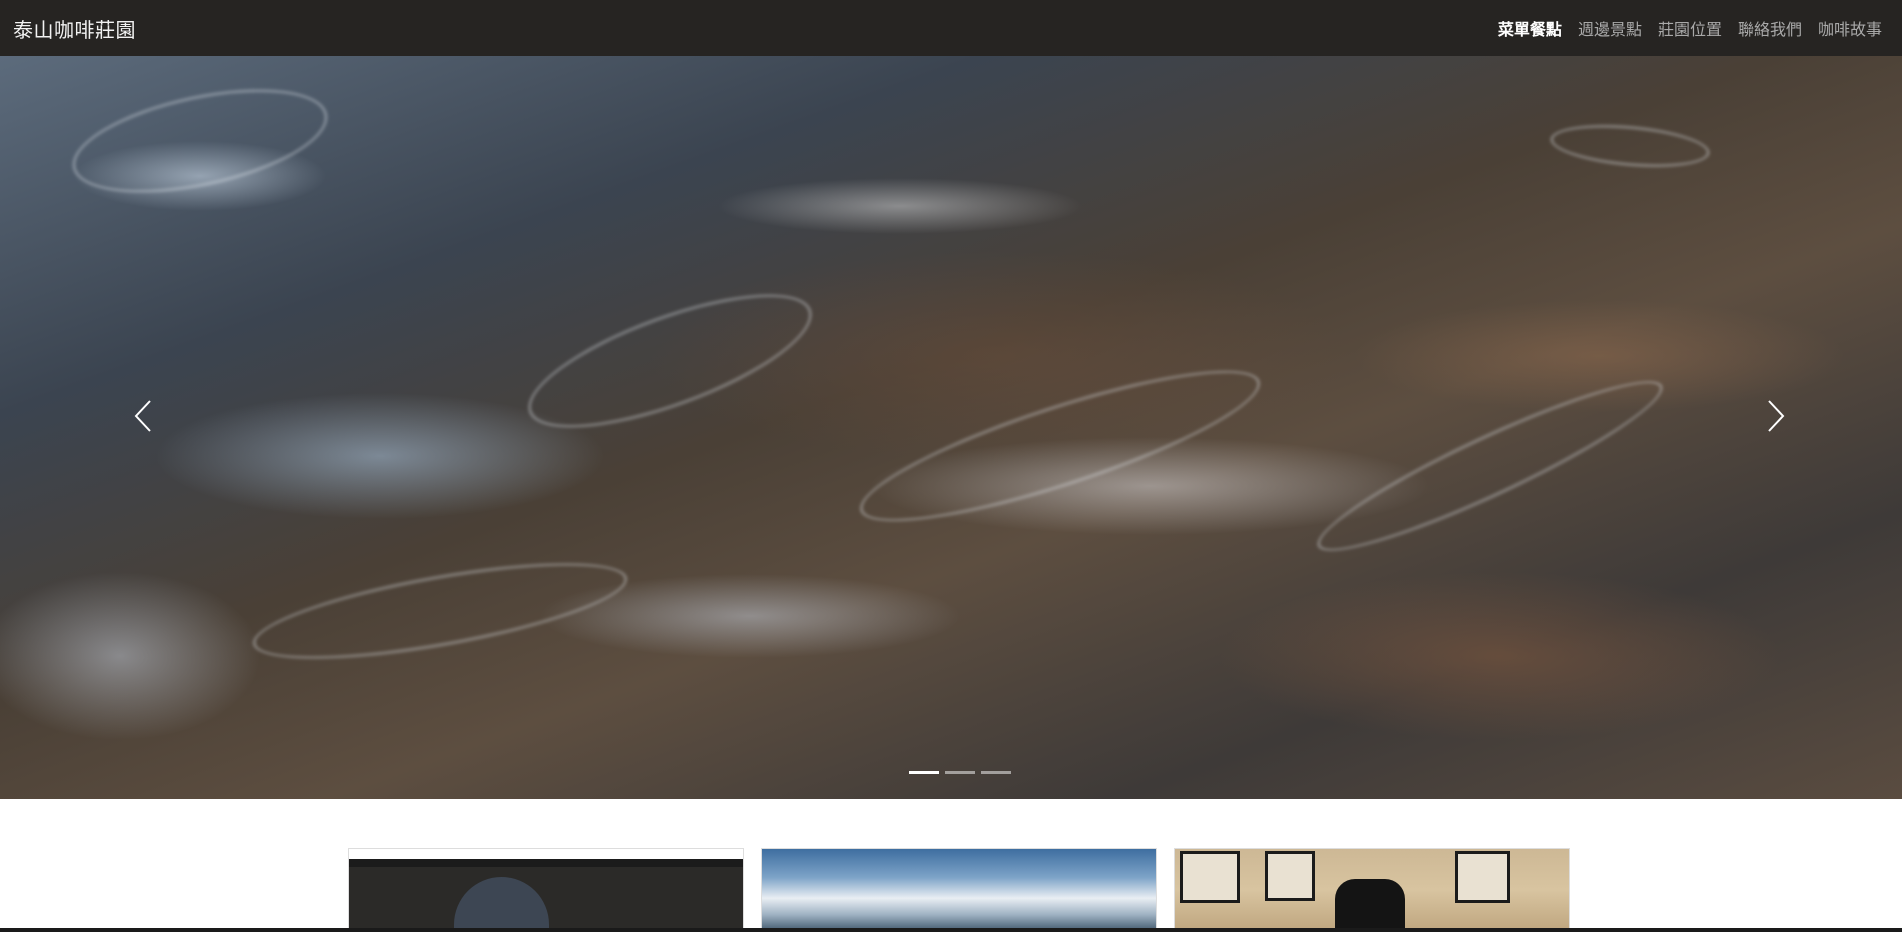 This screenshot has height=932, width=1902. I want to click on site-brand: 泰山咖啡莊園, so click(74, 28).